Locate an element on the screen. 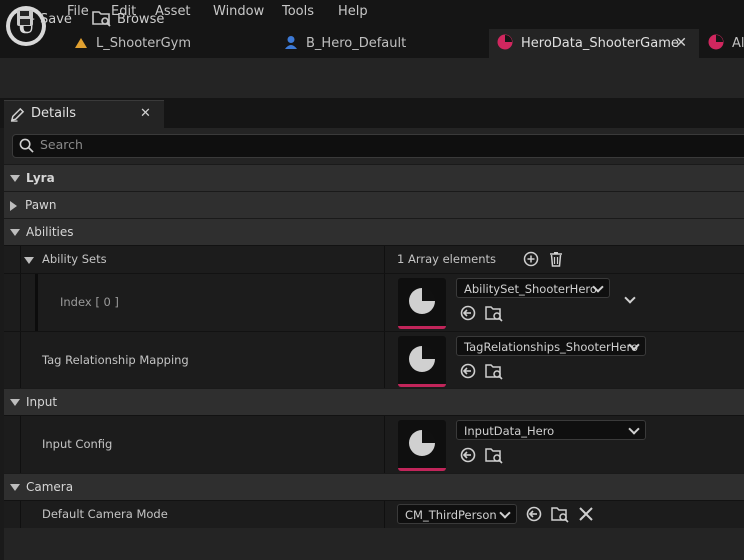 The image size is (744, 560). category-lyra: Lyra is located at coordinates (374, 177).